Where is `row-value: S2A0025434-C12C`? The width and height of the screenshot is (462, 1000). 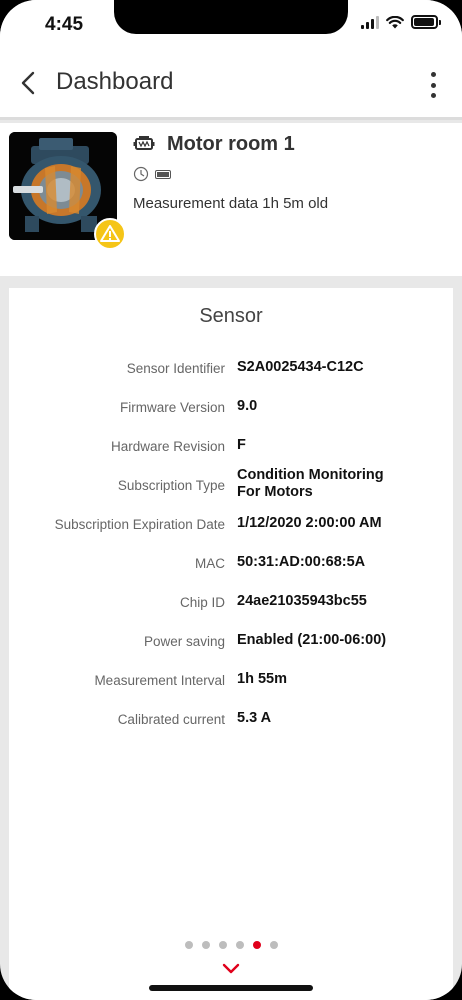
row-value: S2A0025434-C12C is located at coordinates (300, 367).